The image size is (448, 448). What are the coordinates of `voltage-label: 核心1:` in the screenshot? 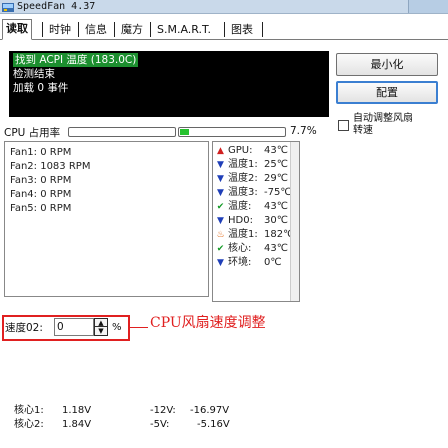 It's located at (29, 410).